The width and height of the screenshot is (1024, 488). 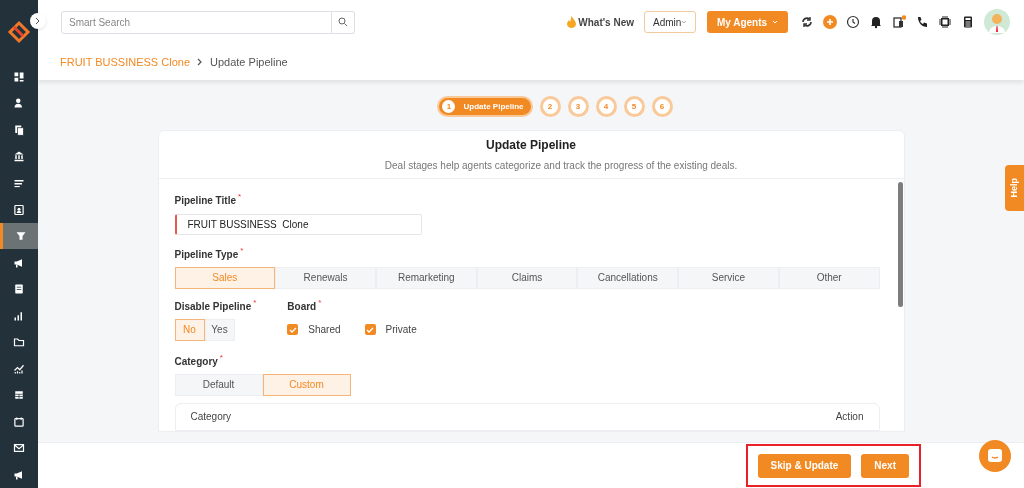 I want to click on sidebar-toggle-button, so click(x=38, y=21).